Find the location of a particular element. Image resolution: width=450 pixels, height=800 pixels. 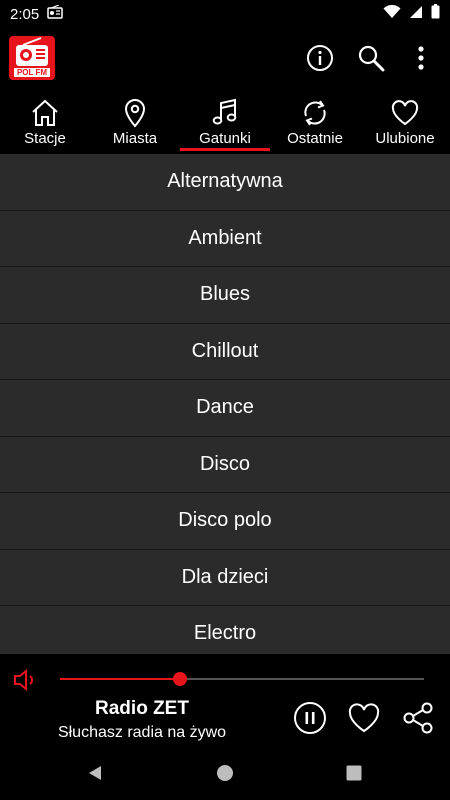

location-pin-icon is located at coordinates (135, 113).